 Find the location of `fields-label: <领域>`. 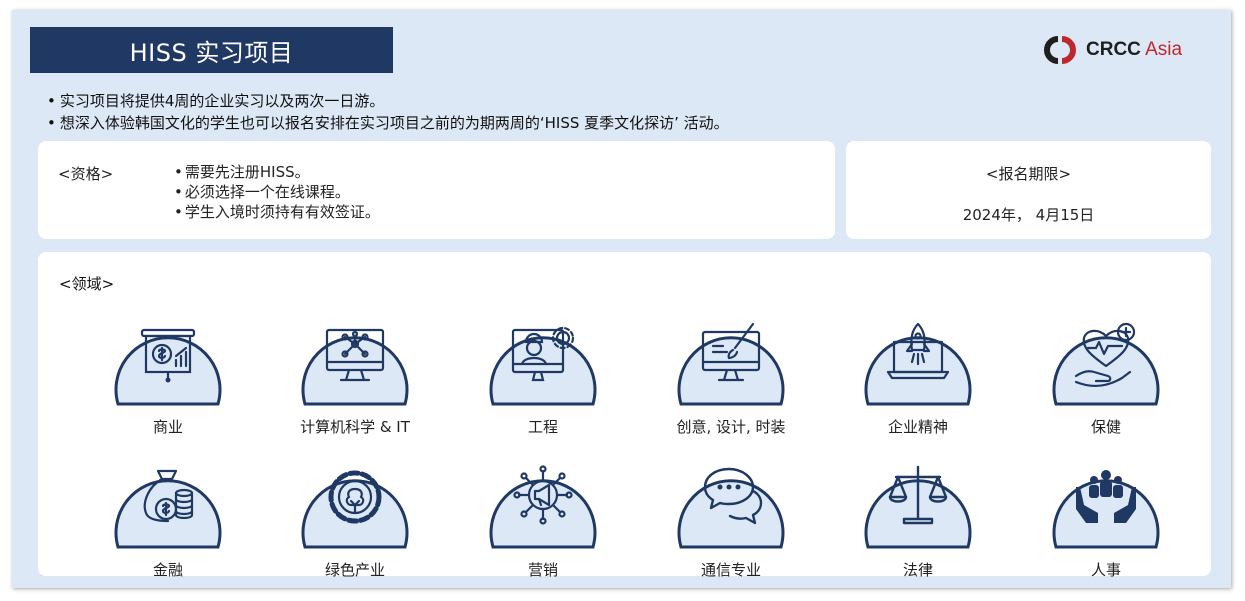

fields-label: <领域> is located at coordinates (87, 284).